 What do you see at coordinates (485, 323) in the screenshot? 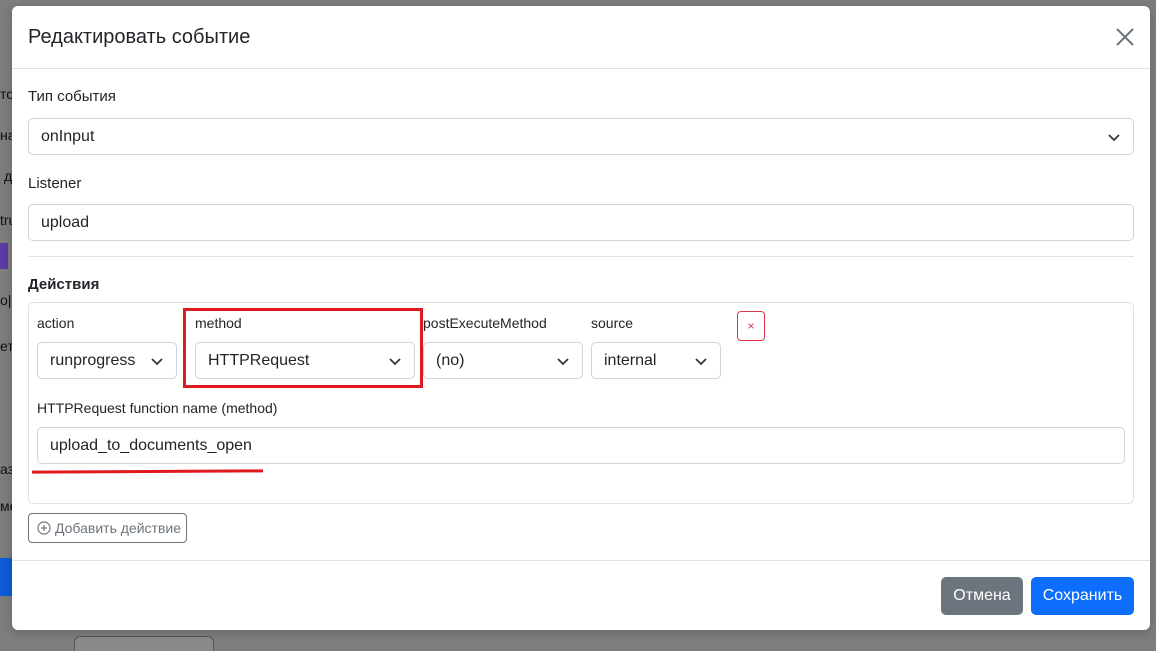
I see `post-execute-label: postExecuteMethod` at bounding box center [485, 323].